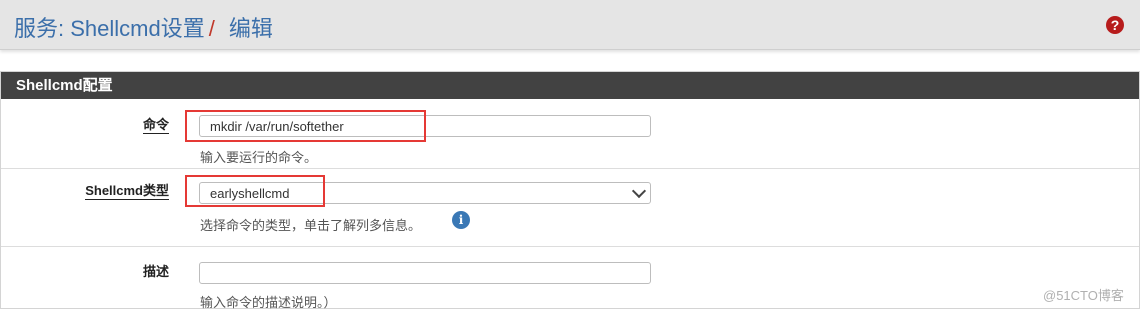 This screenshot has height=309, width=1140. Describe the element at coordinates (1083, 295) in the screenshot. I see `watermark: @51CTO博客` at that location.